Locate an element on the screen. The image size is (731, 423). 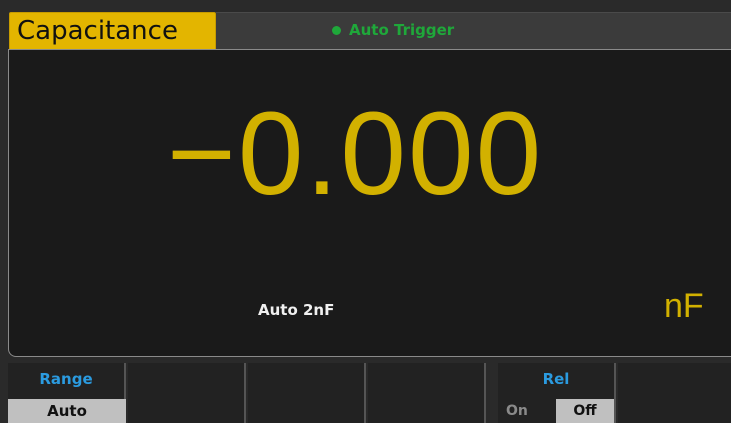
trigger-status: Auto Trigger is located at coordinates (393, 30).